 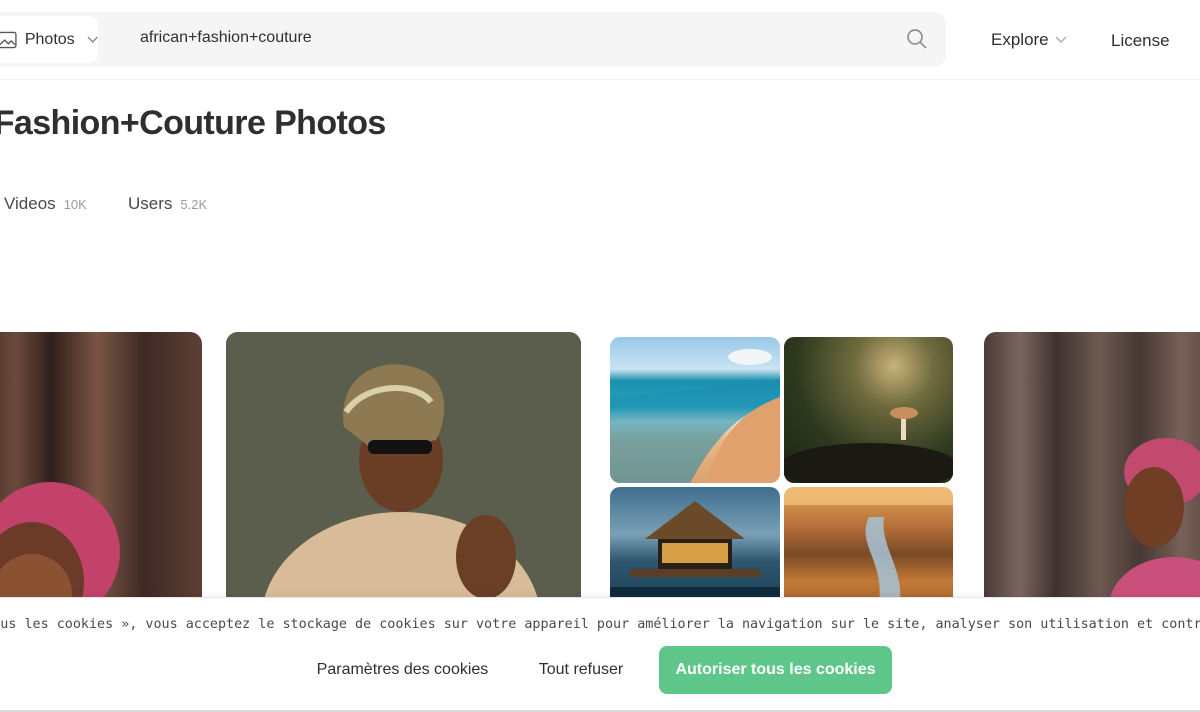 I want to click on image-icon, so click(x=8, y=39).